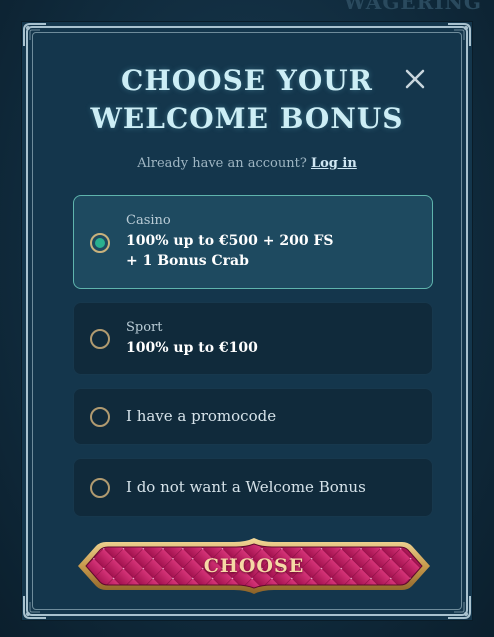  Describe the element at coordinates (192, 339) in the screenshot. I see `option-text: Sport 100% up to €100` at that location.